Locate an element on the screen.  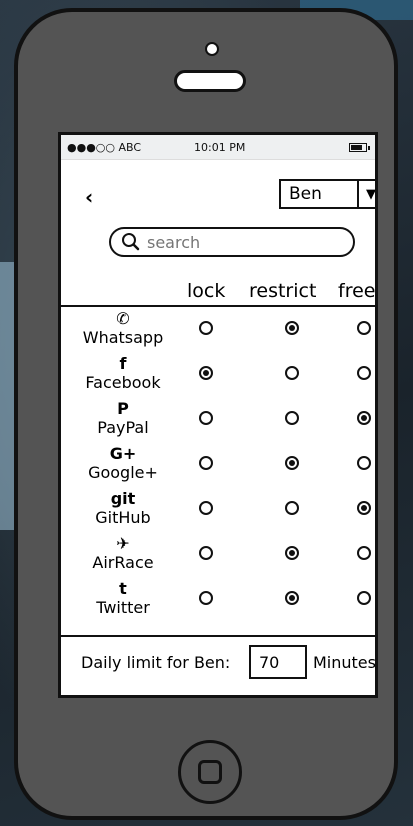
daily-limit-unit: Minutes is located at coordinates (344, 662).